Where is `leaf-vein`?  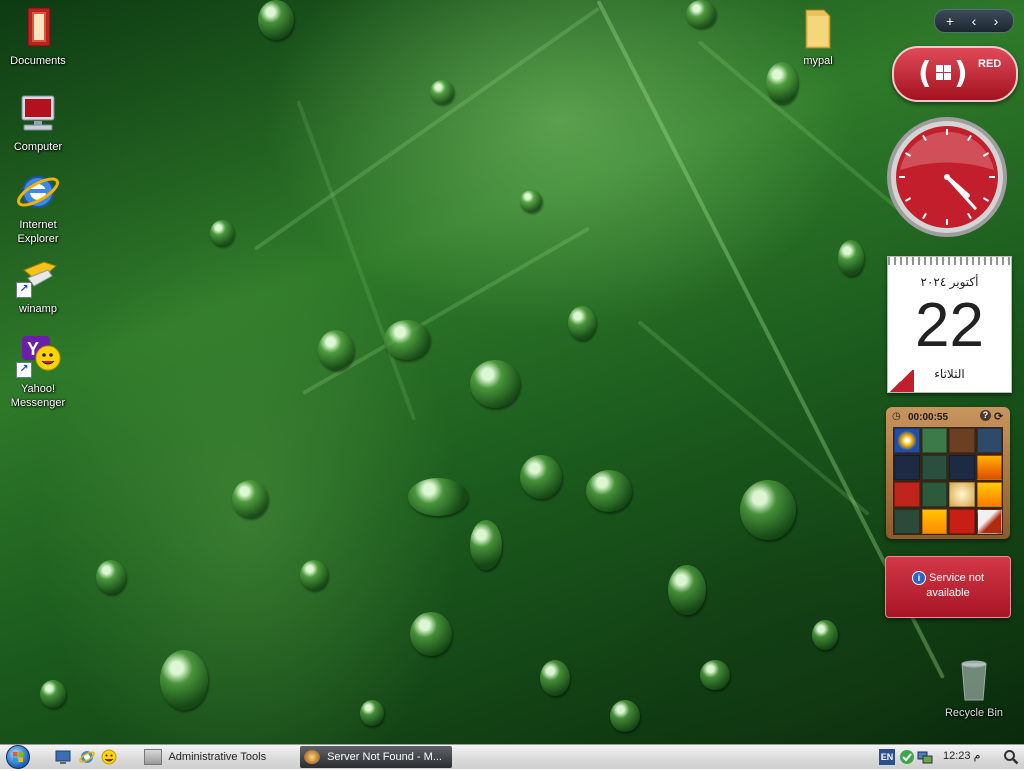
leaf-vein is located at coordinates (446, 310).